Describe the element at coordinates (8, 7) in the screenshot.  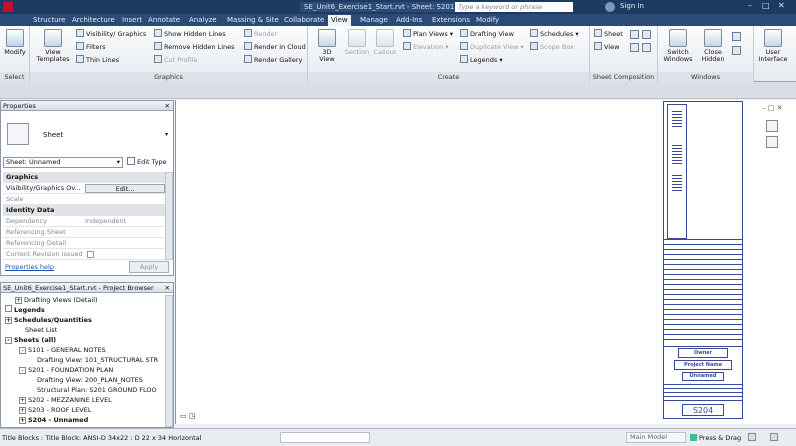
I see `app-logo-icon` at that location.